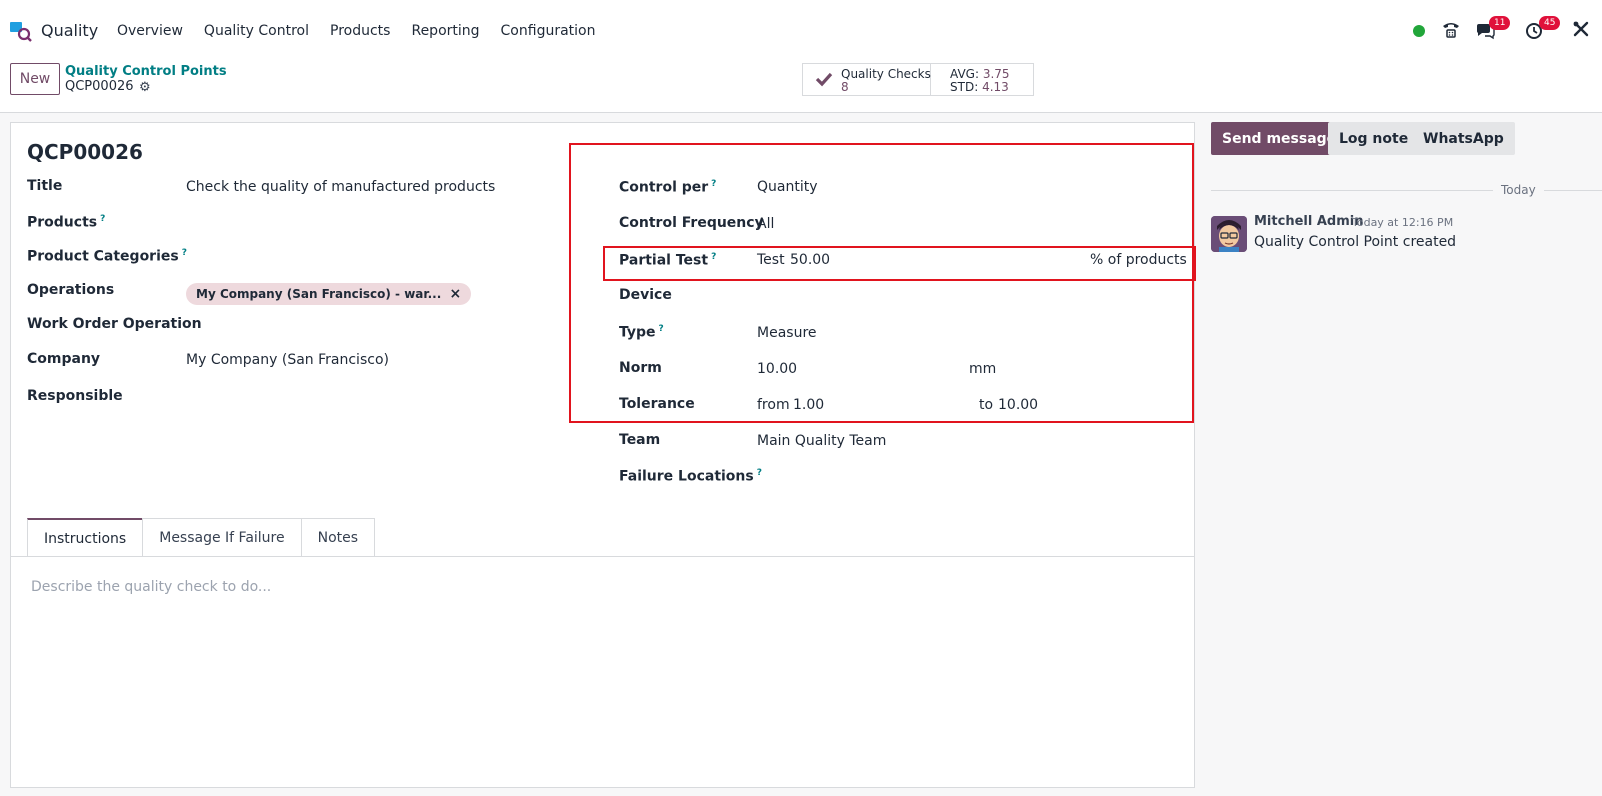 Image resolution: width=1602 pixels, height=796 pixels. Describe the element at coordinates (690, 476) in the screenshot. I see `failure-locations-label: Failure Locations?` at that location.